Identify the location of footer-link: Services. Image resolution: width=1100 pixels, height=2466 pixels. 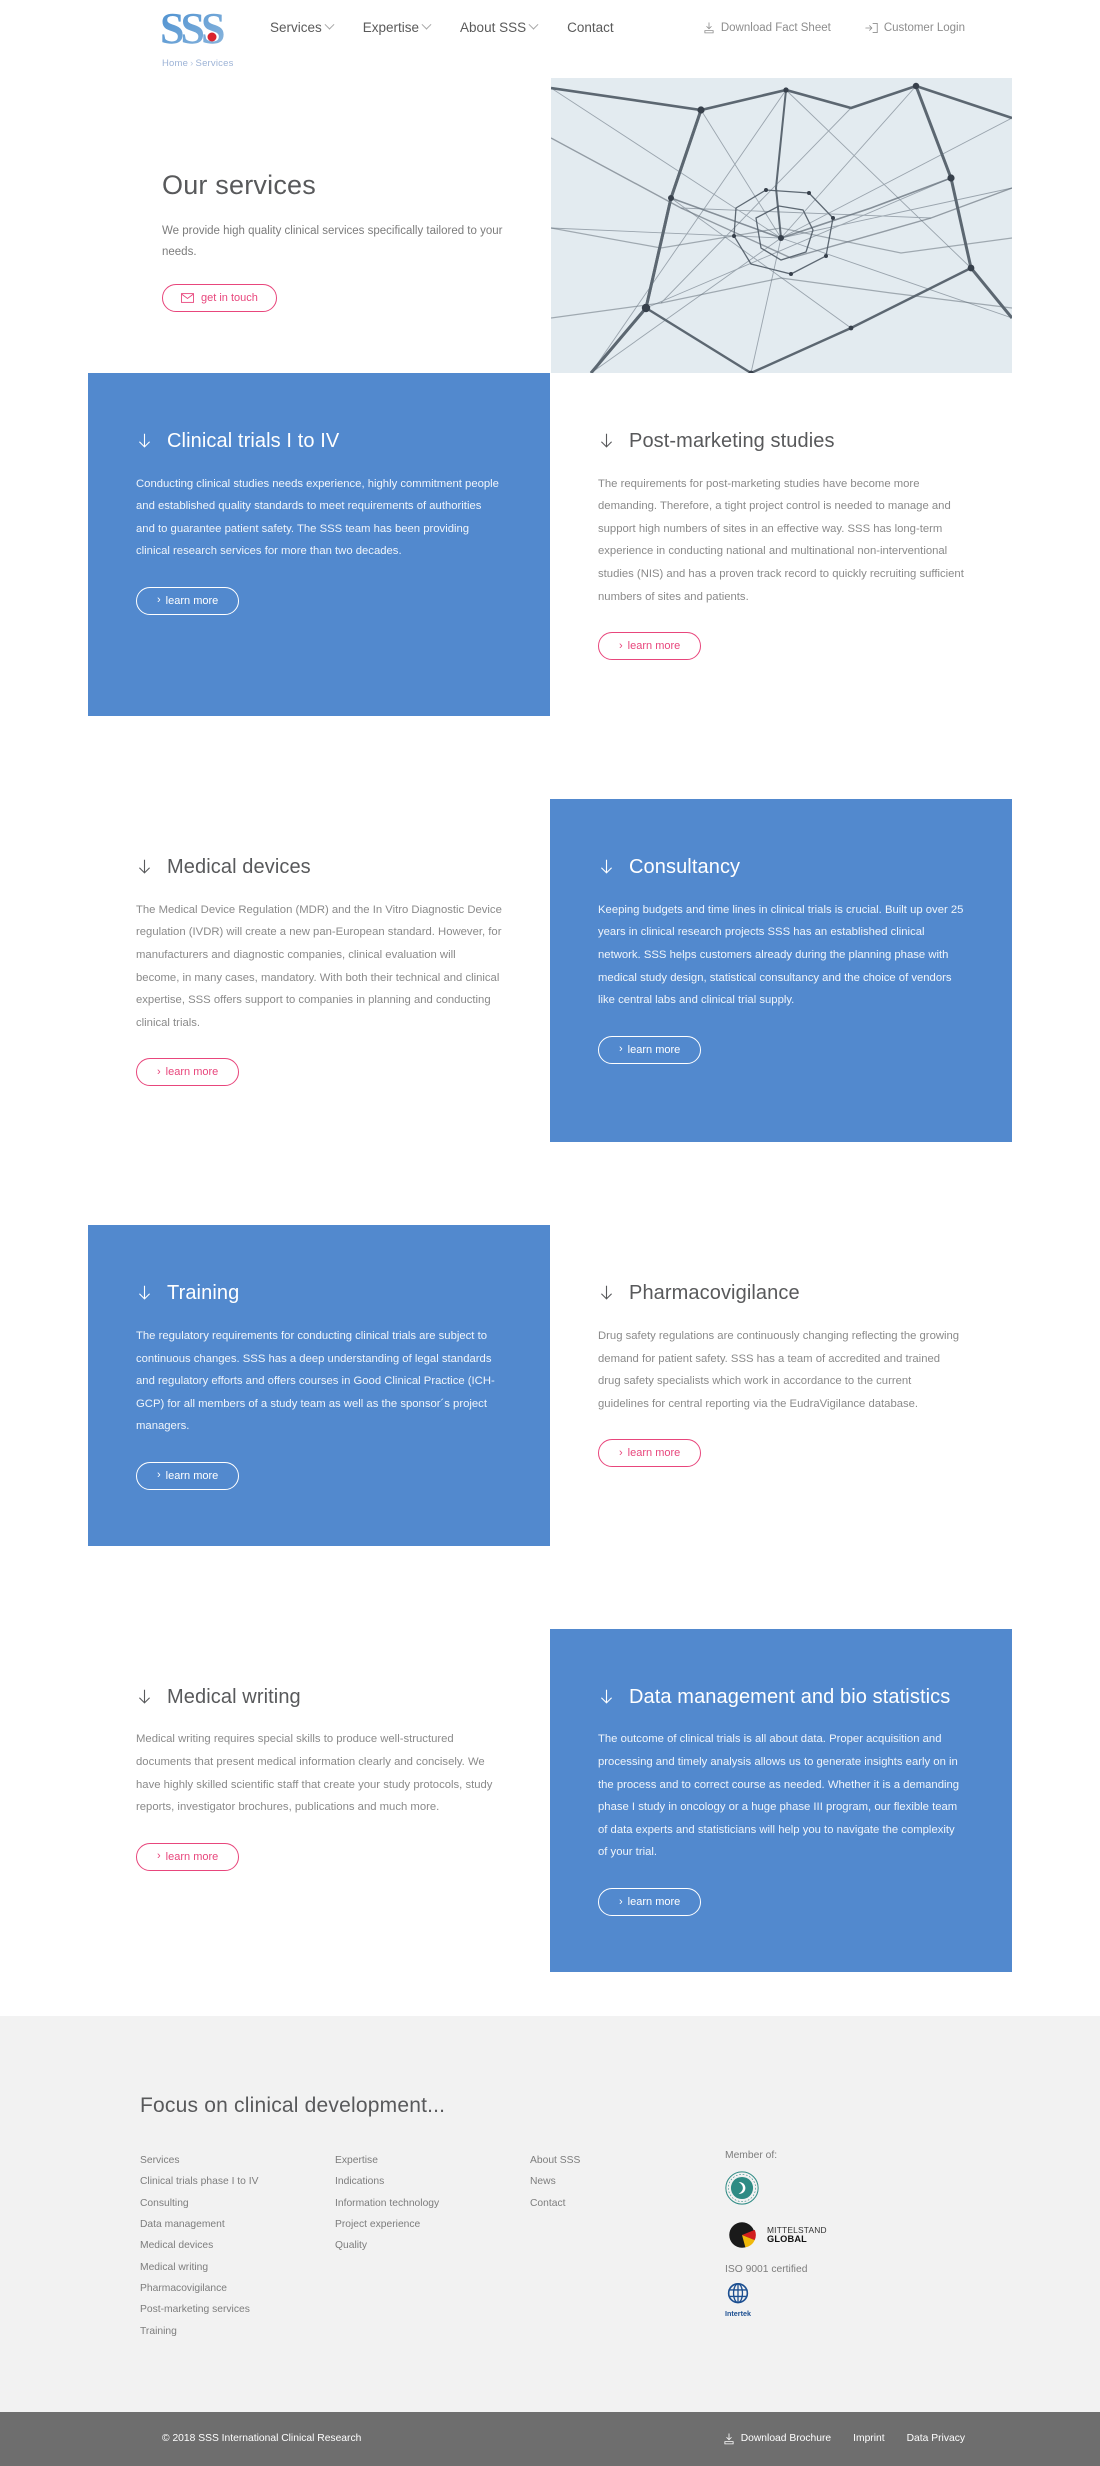
(237, 2160).